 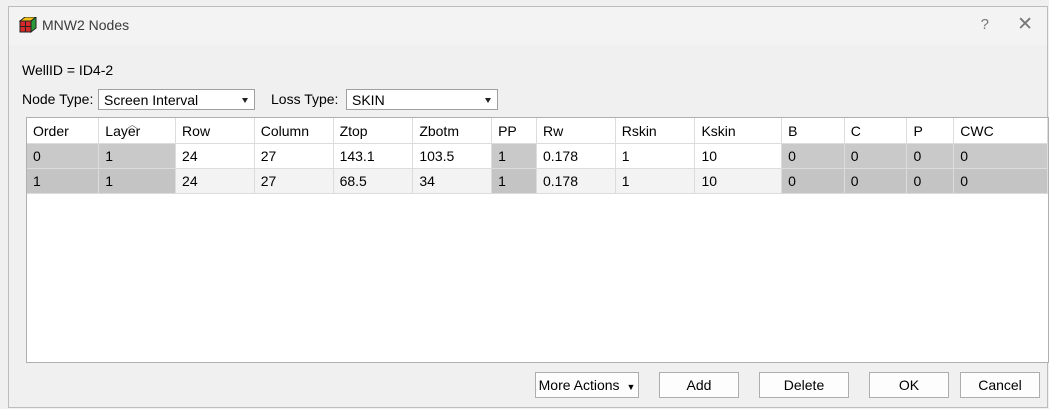 I want to click on loss-type-select: SKIN, so click(x=422, y=99).